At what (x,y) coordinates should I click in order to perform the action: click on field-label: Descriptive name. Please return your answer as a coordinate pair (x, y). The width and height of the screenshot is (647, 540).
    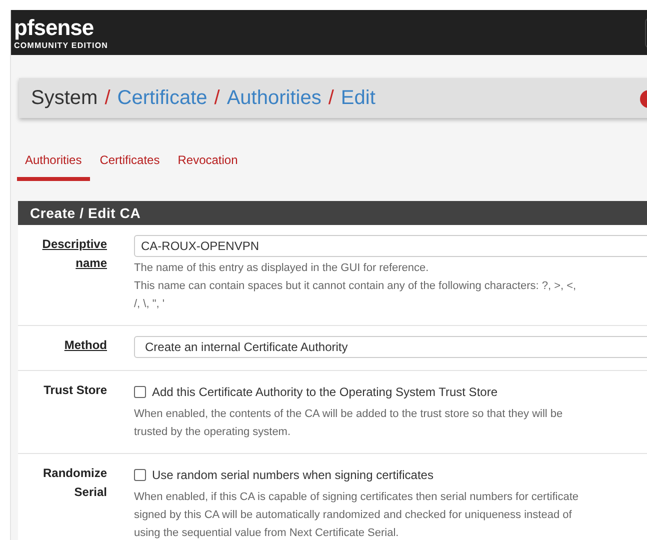
    Looking at the image, I should click on (74, 254).